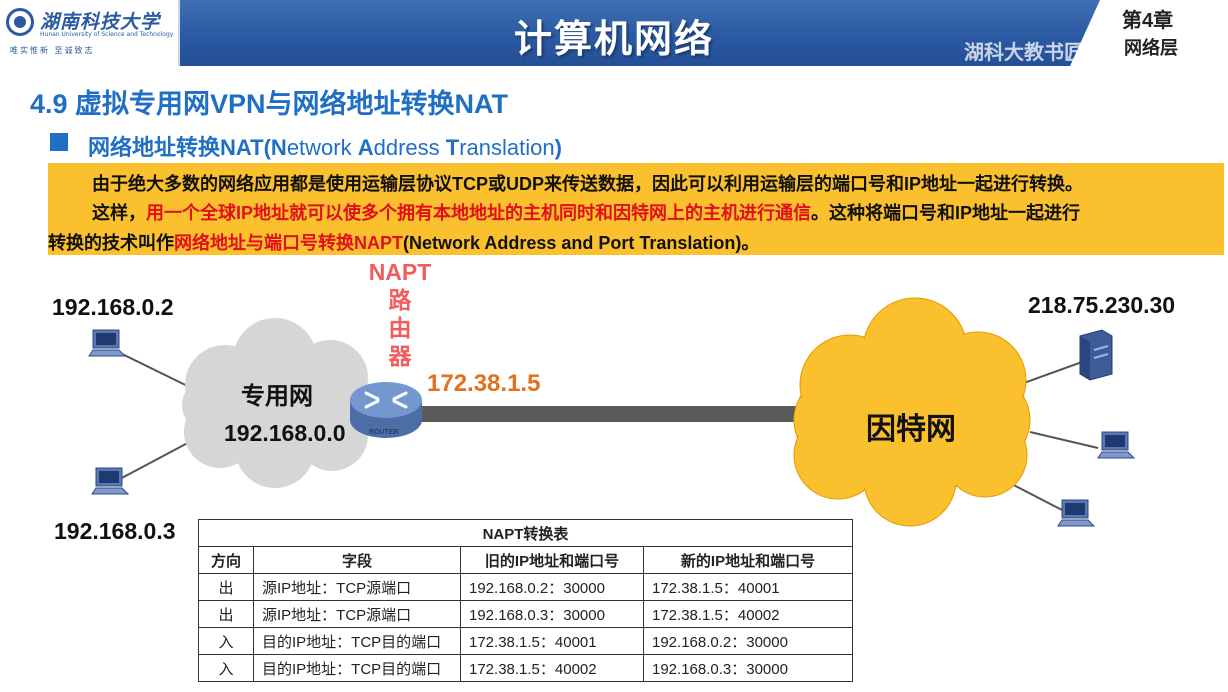  Describe the element at coordinates (357, 560) in the screenshot. I see `column-header-field: 字段` at that location.